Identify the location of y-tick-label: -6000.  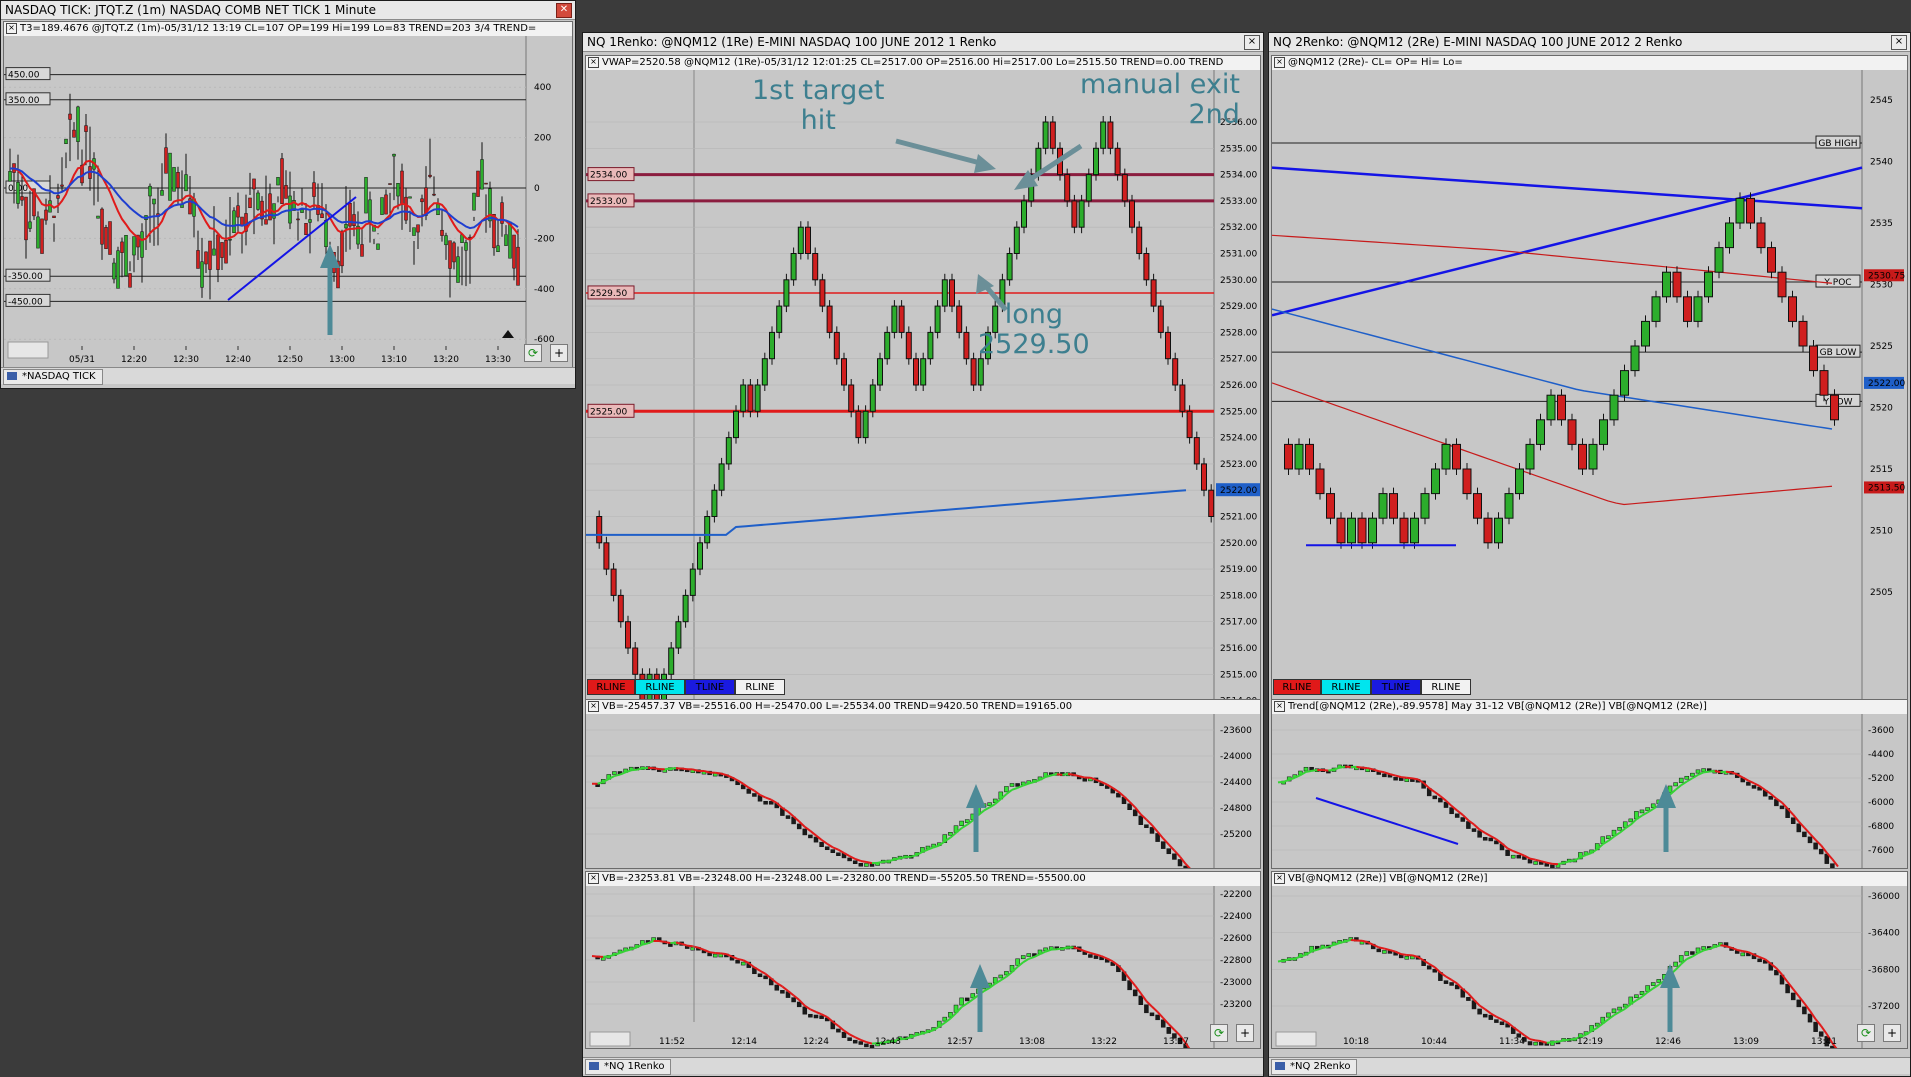
(1881, 803).